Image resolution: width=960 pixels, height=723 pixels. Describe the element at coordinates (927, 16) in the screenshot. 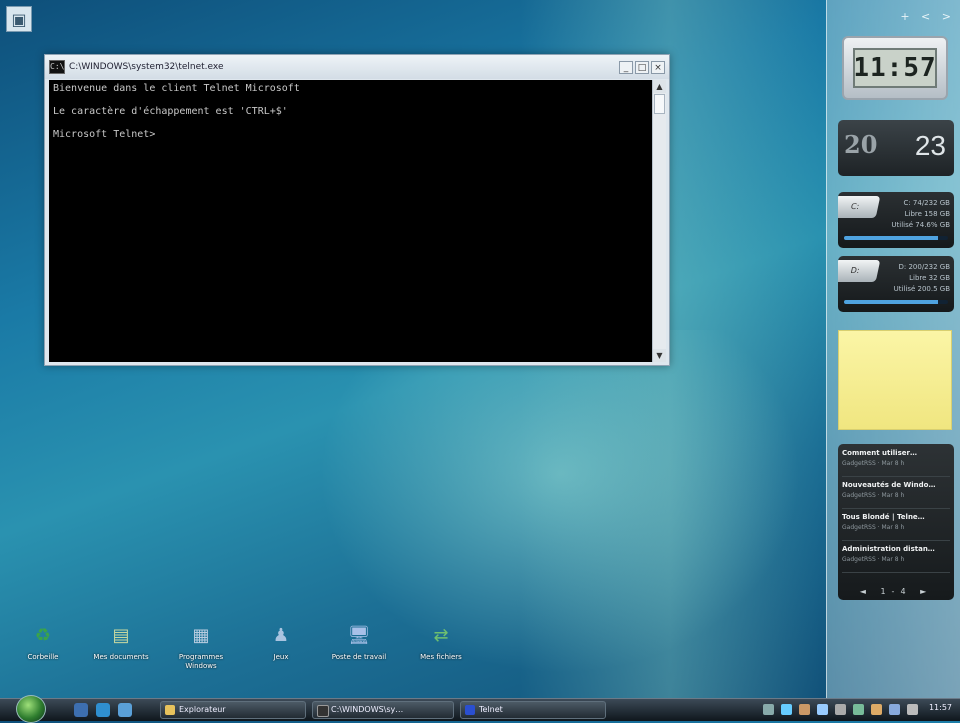

I see `sidebar-controls: + < >` at that location.